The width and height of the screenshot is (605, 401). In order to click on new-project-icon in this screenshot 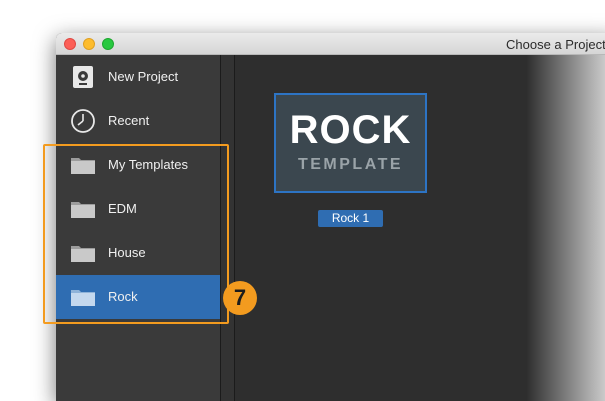, I will do `click(83, 77)`.